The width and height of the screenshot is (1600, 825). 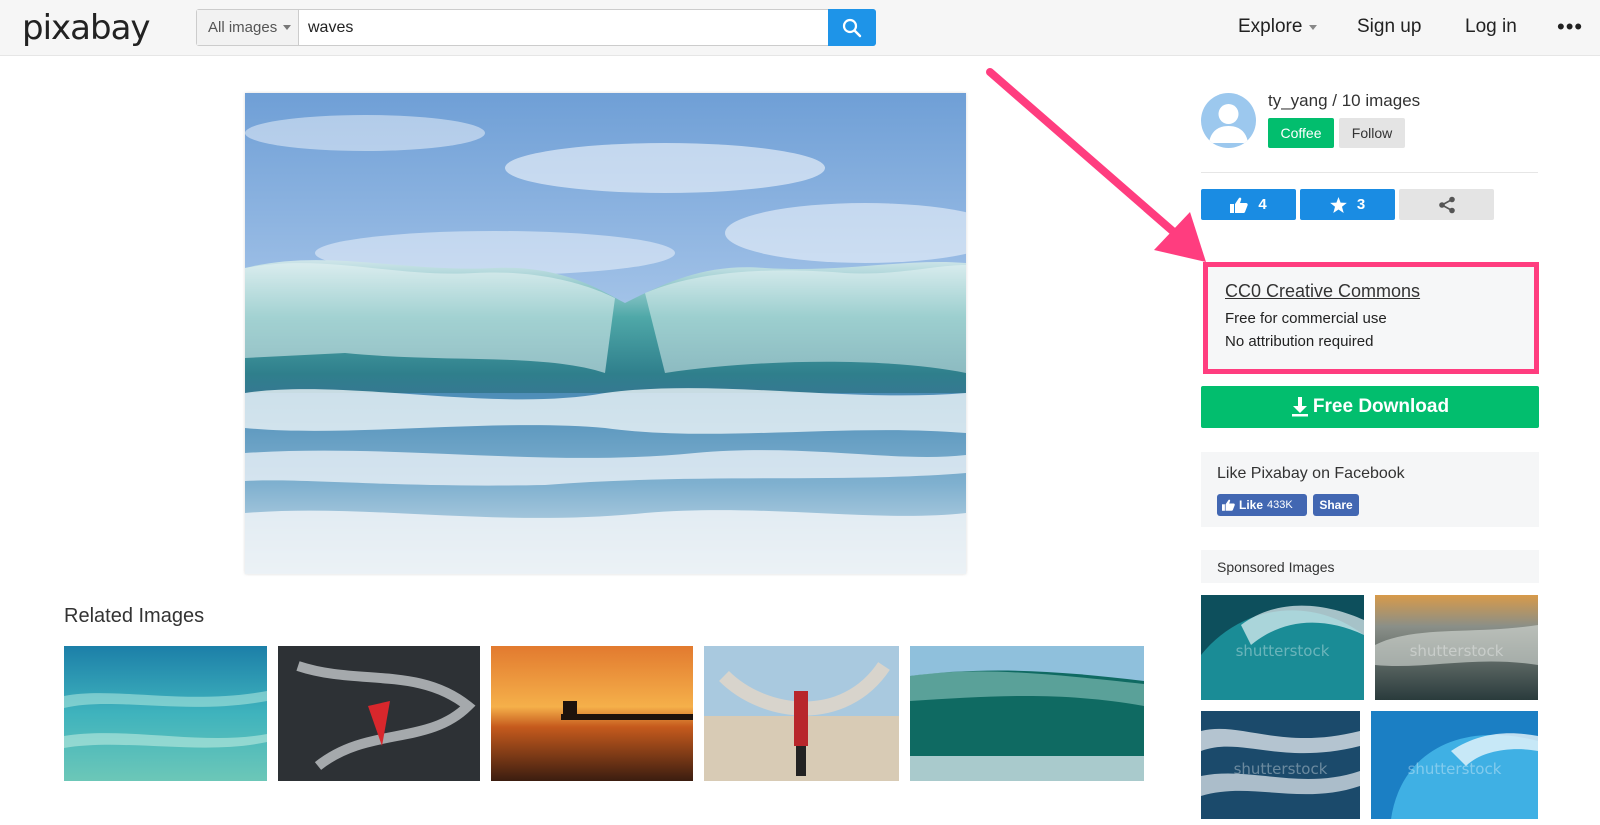 I want to click on facebook-text: Like Pixabay on Facebook, so click(x=1311, y=473).